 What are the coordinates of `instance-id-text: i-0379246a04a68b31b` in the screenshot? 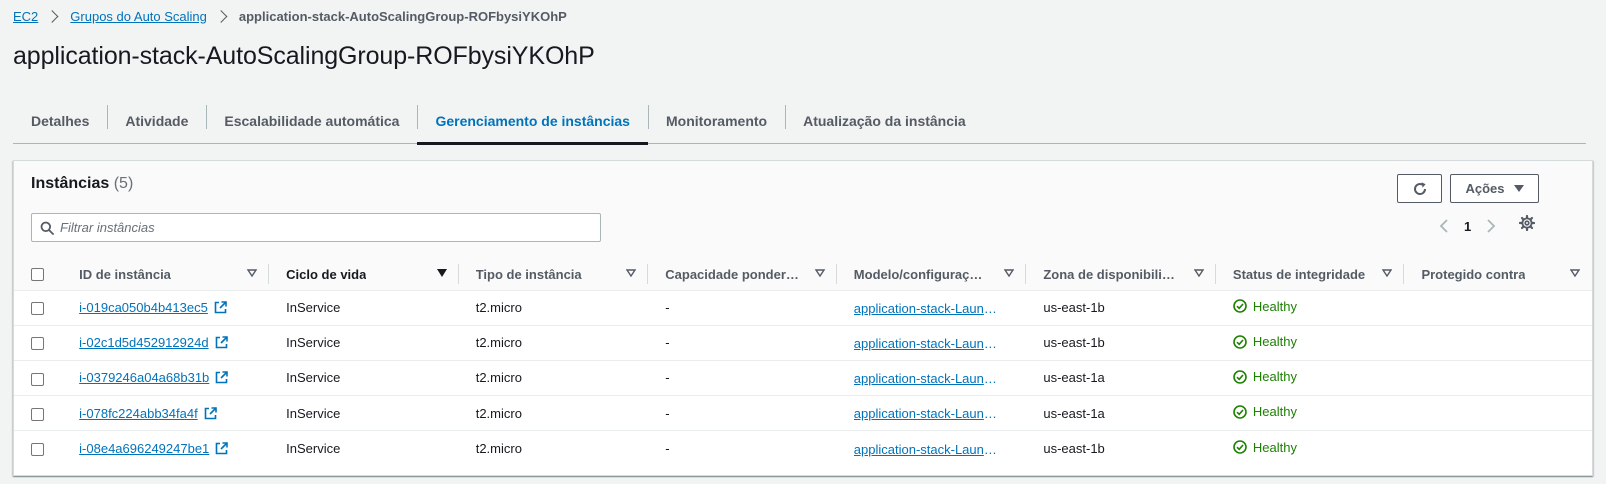 It's located at (144, 377).